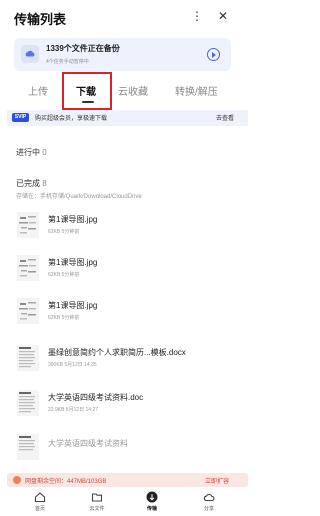 The width and height of the screenshot is (320, 516). I want to click on nav-label-cloud-files: 云文件, so click(97, 509).